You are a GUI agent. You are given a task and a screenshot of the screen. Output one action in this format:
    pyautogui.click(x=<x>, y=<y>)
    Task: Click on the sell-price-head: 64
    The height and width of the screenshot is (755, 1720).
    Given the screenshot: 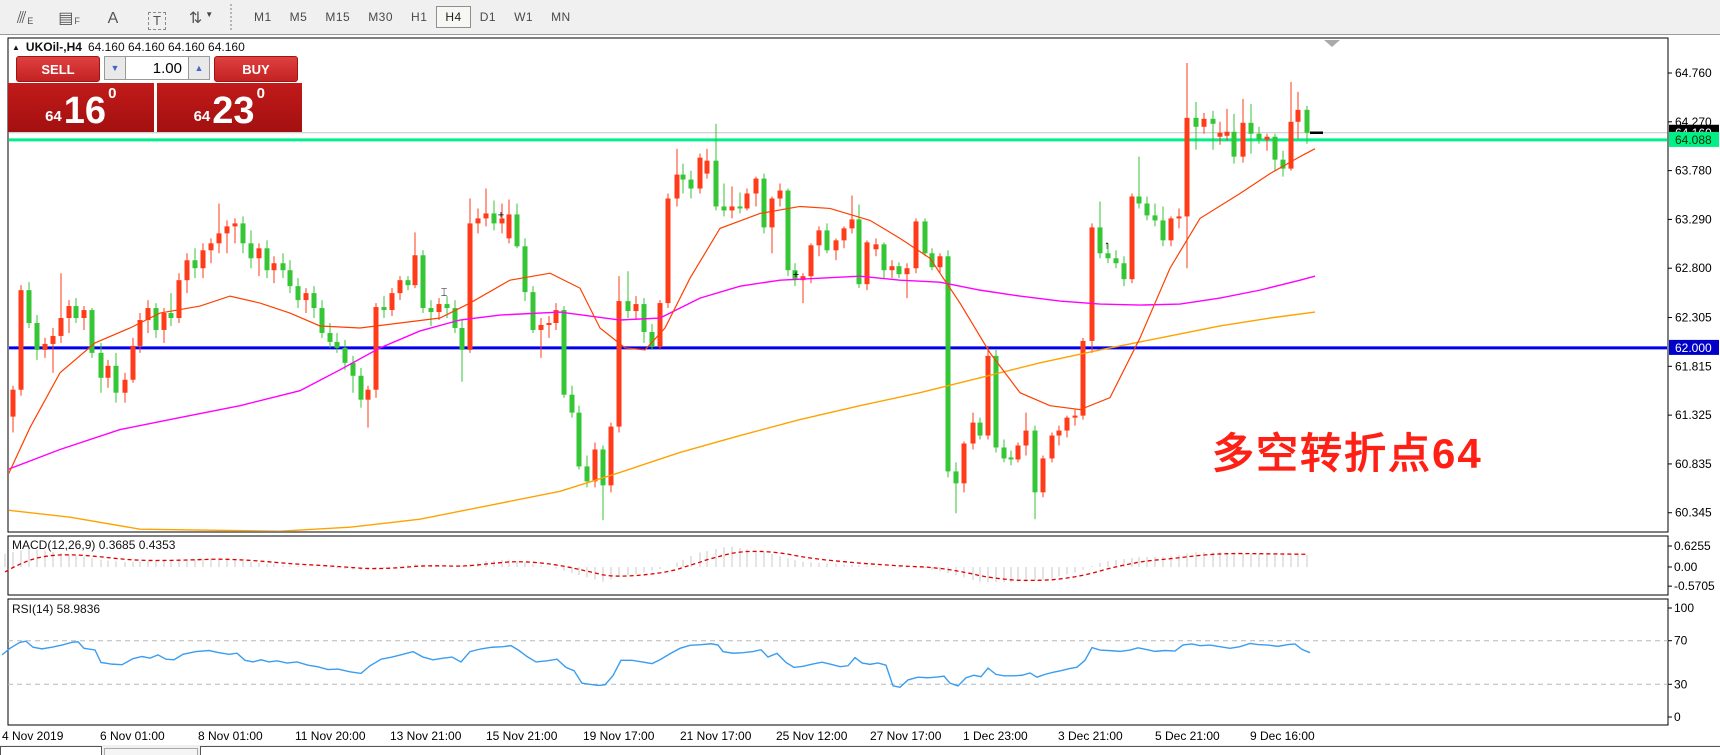 What is the action you would take?
    pyautogui.click(x=53, y=116)
    